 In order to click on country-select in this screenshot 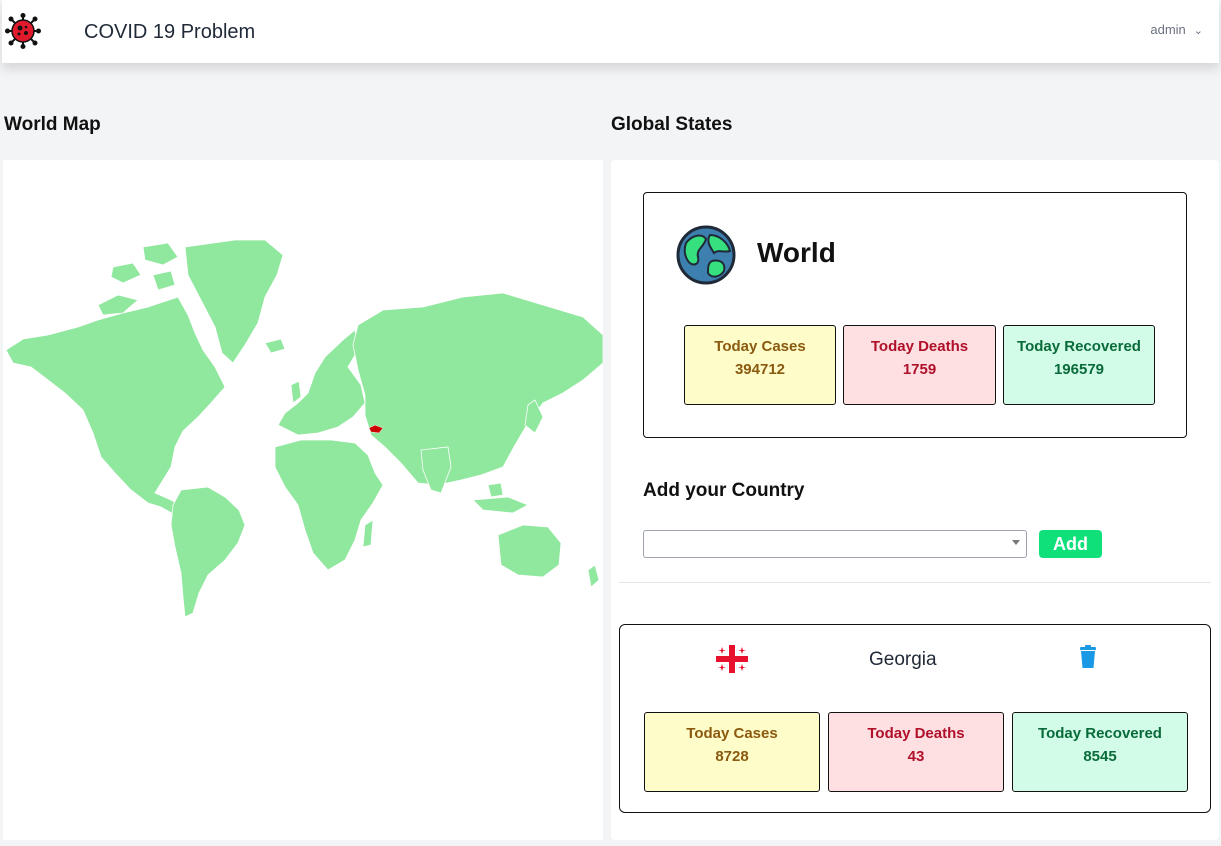, I will do `click(835, 544)`.